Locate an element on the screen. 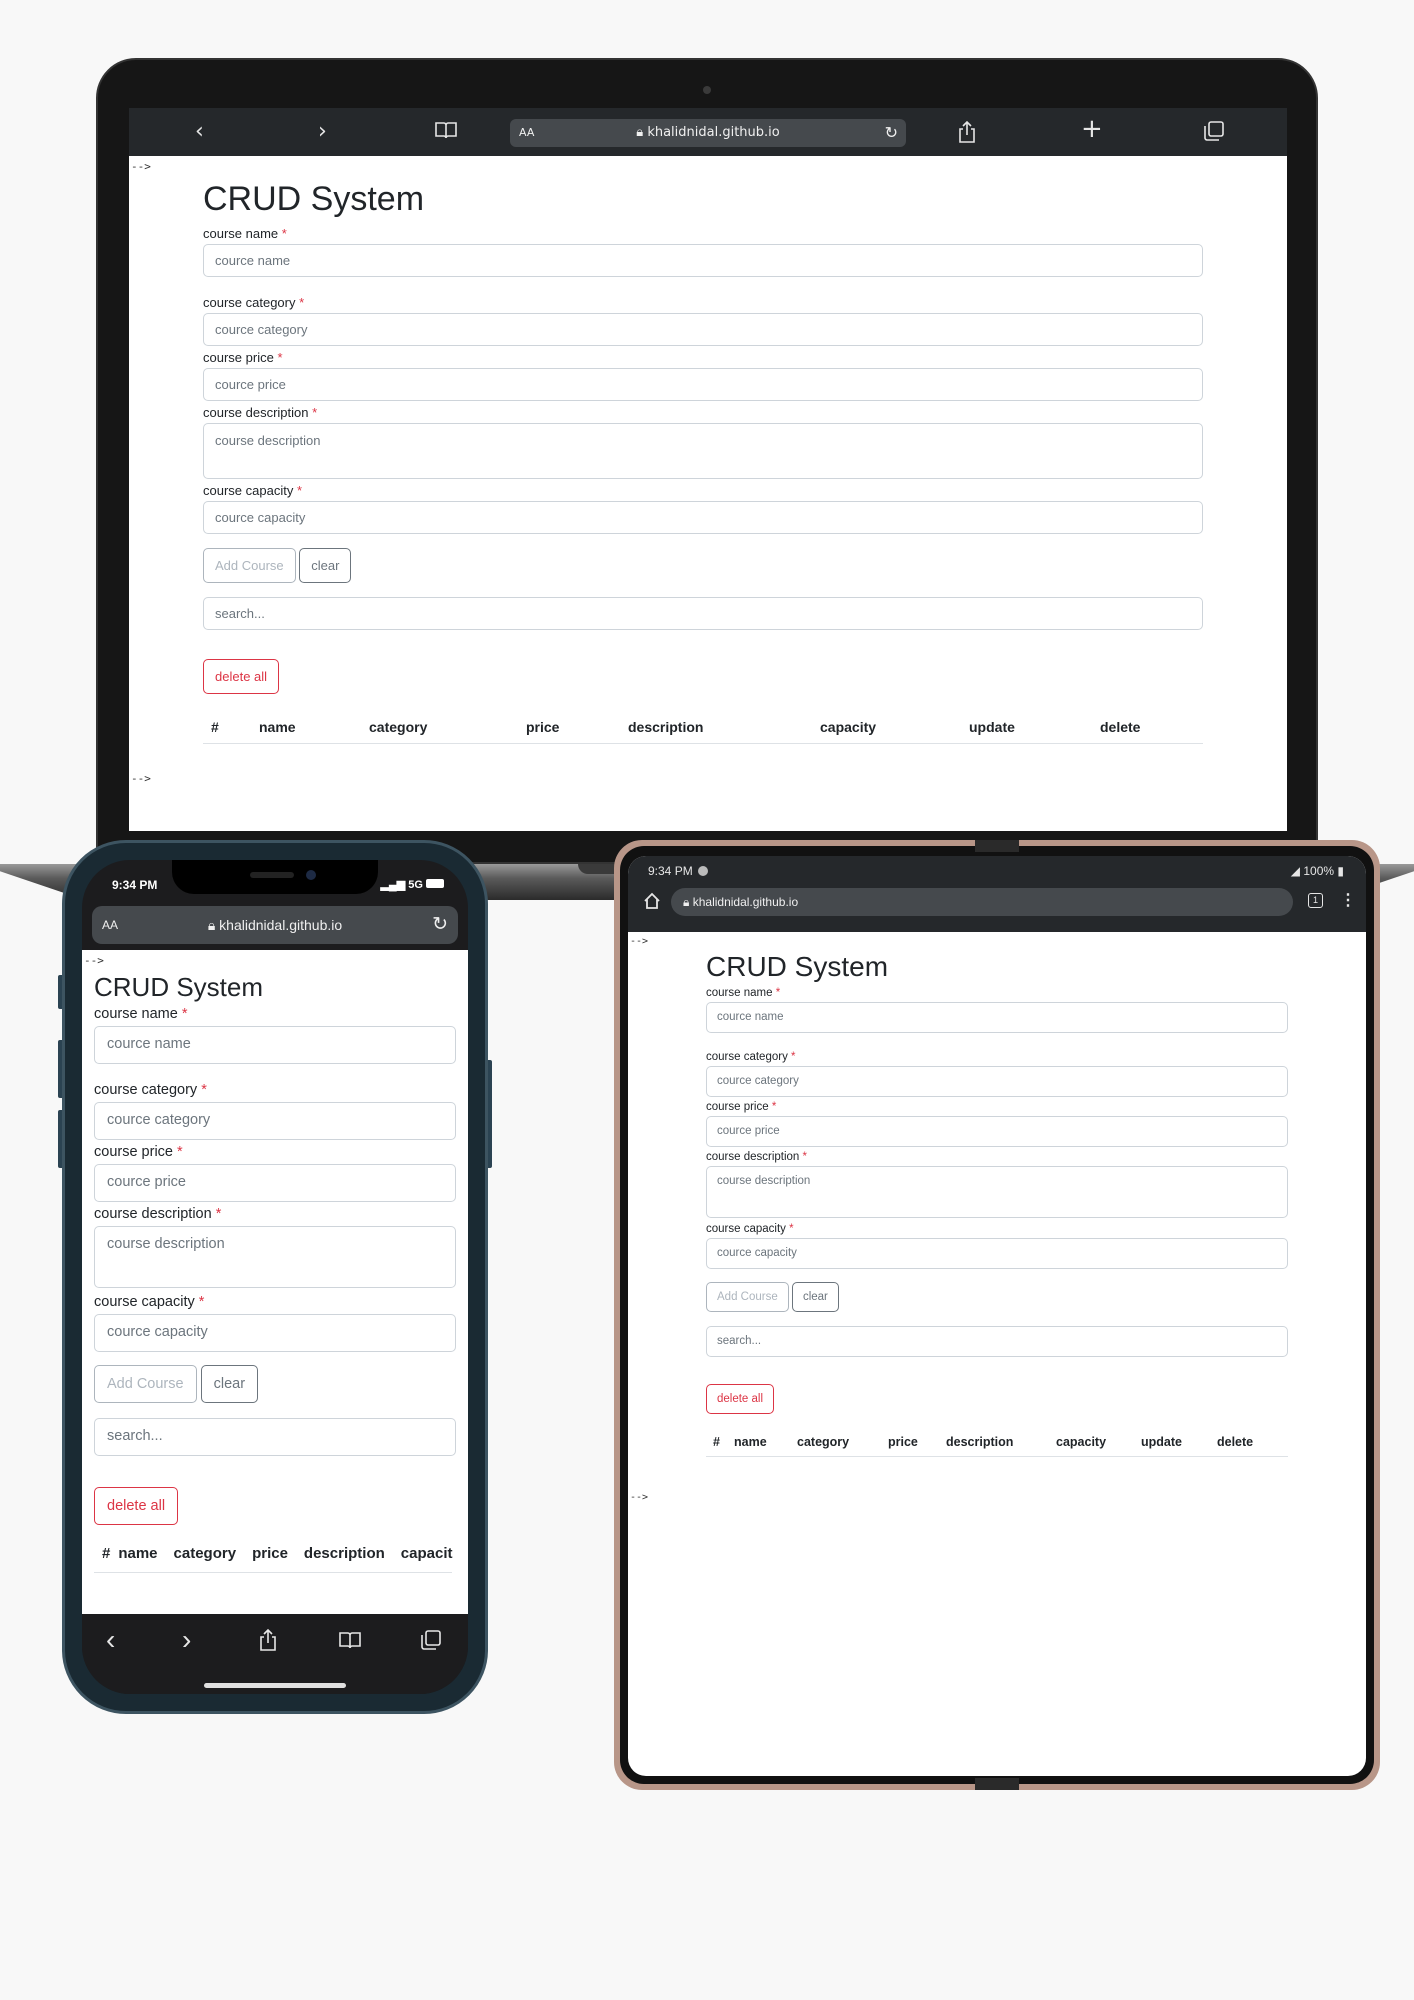 The width and height of the screenshot is (1414, 2000). col-price: price is located at coordinates (577, 727).